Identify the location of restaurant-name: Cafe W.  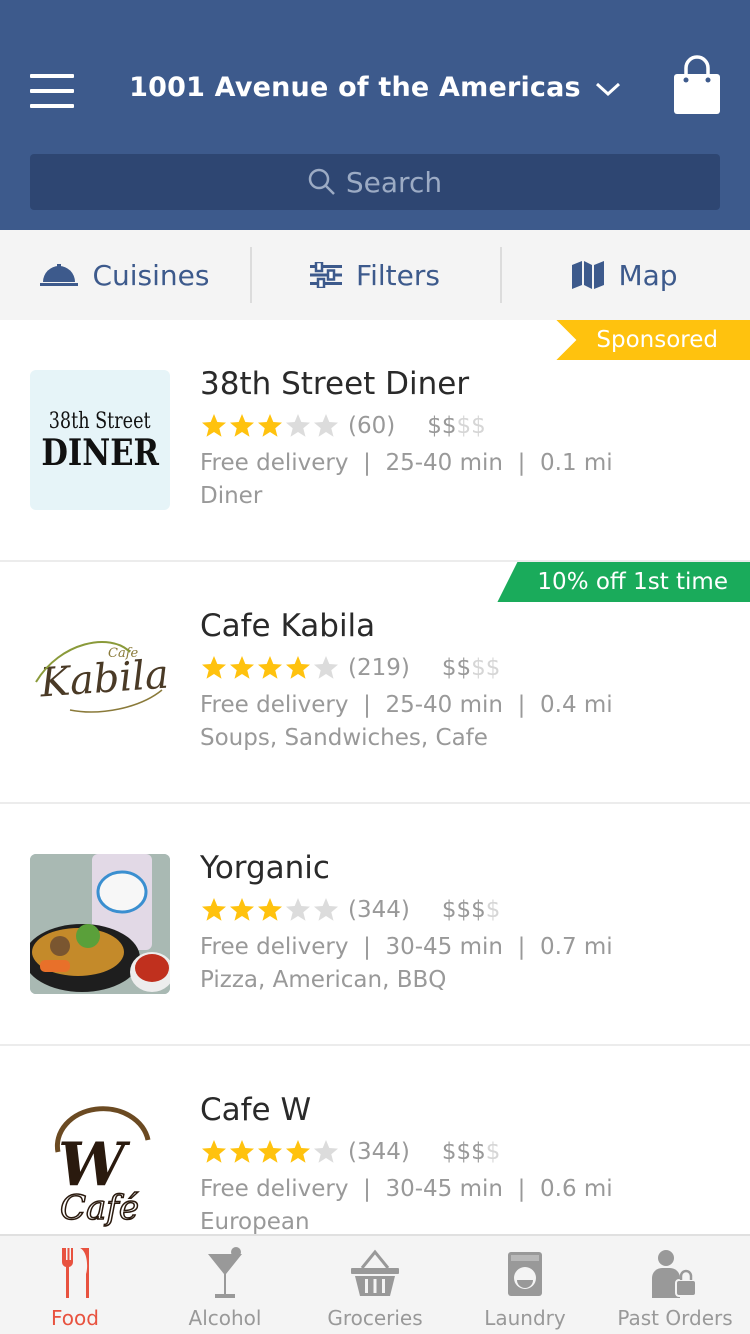
(256, 1110).